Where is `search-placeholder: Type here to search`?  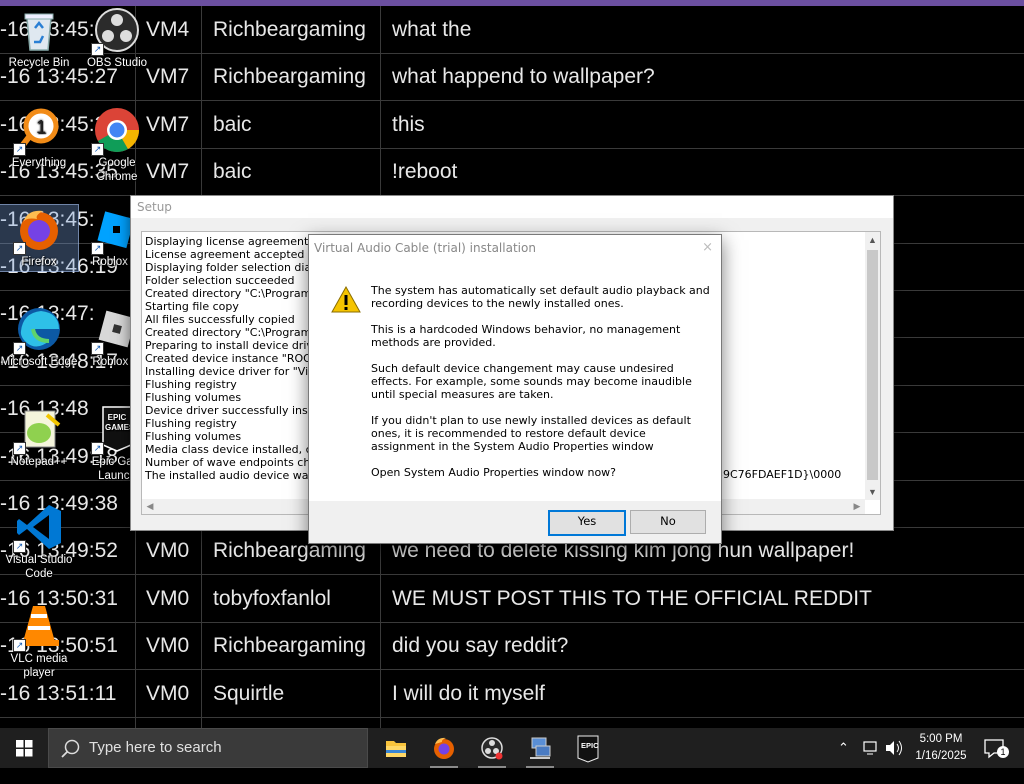
search-placeholder: Type here to search is located at coordinates (155, 747).